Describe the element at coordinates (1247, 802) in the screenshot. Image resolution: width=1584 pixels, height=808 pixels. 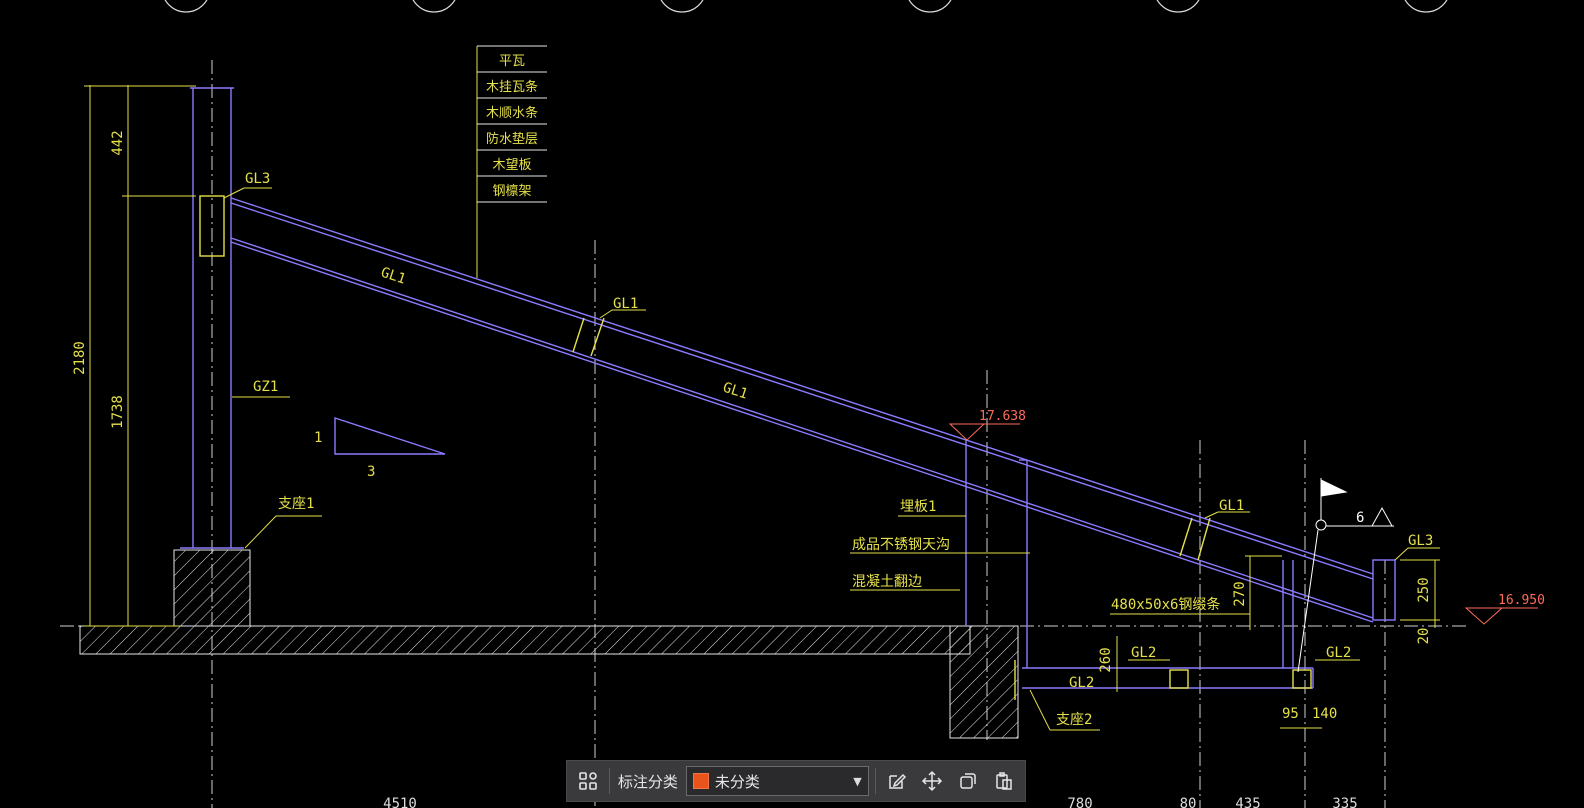
I see `bottom-dim-435: 435` at that location.